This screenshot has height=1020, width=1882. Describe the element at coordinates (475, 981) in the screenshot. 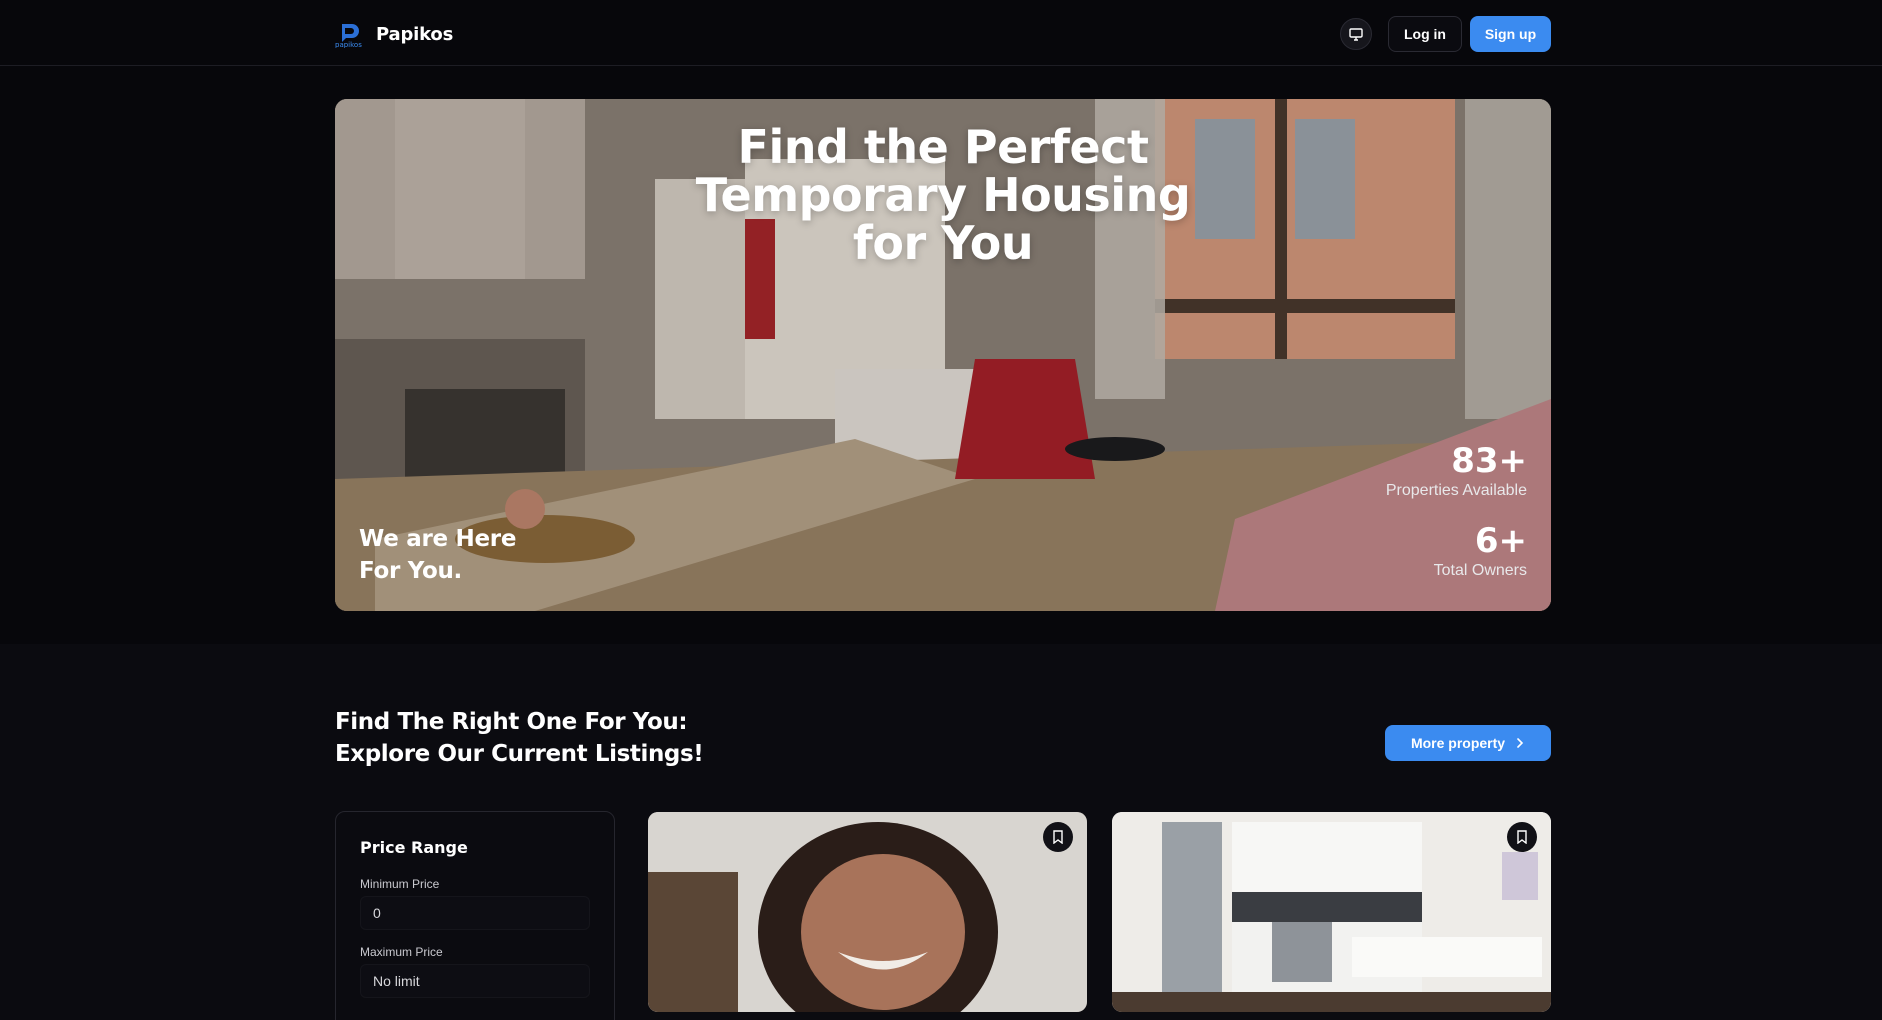

I see `max-price-input` at that location.